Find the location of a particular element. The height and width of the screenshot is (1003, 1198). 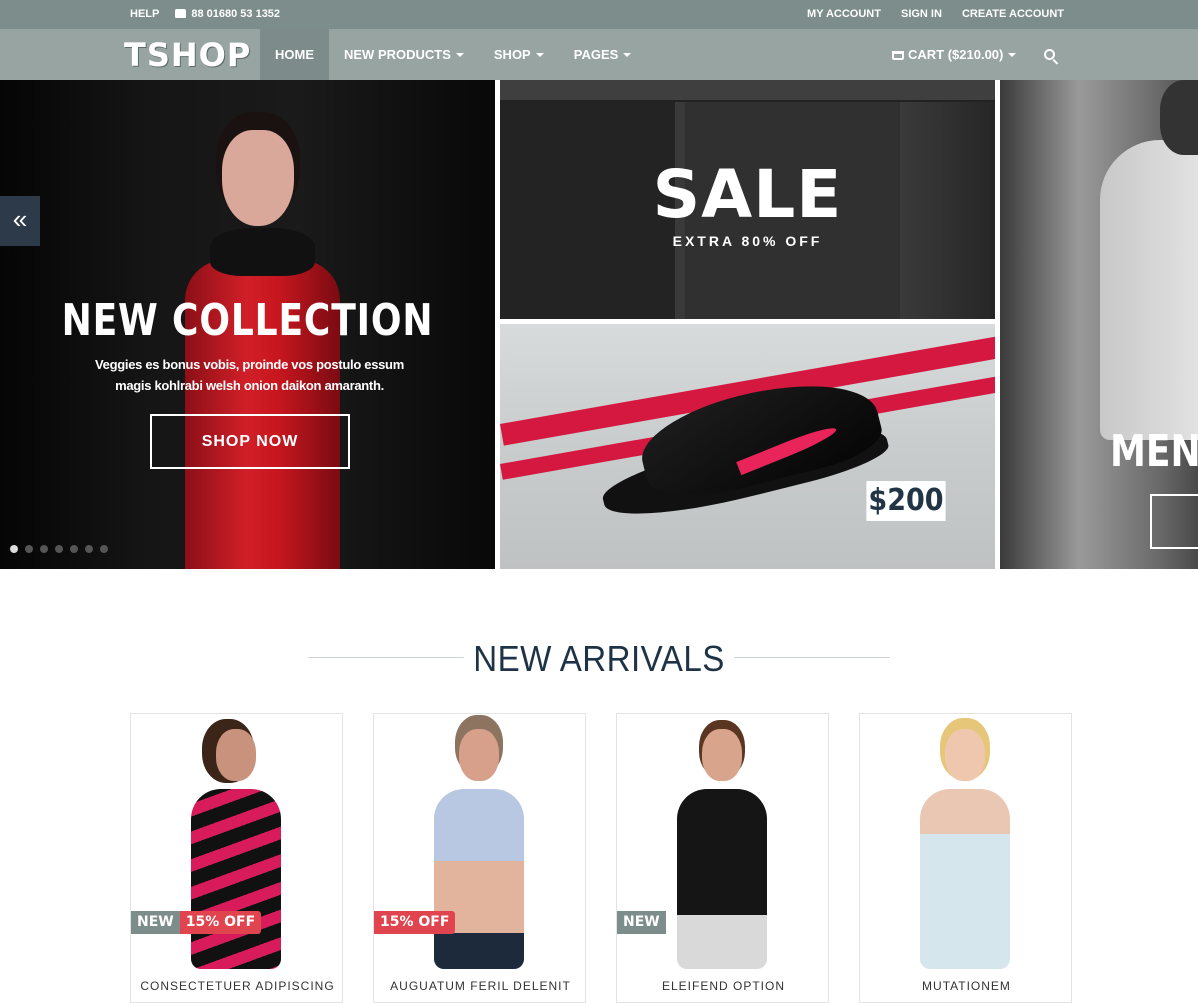

carousel-dots is located at coordinates (59, 549).